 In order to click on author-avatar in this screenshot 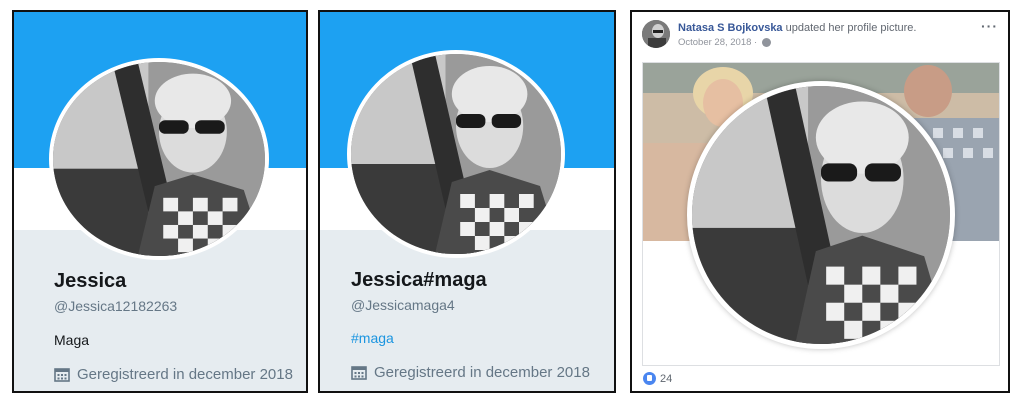, I will do `click(656, 34)`.